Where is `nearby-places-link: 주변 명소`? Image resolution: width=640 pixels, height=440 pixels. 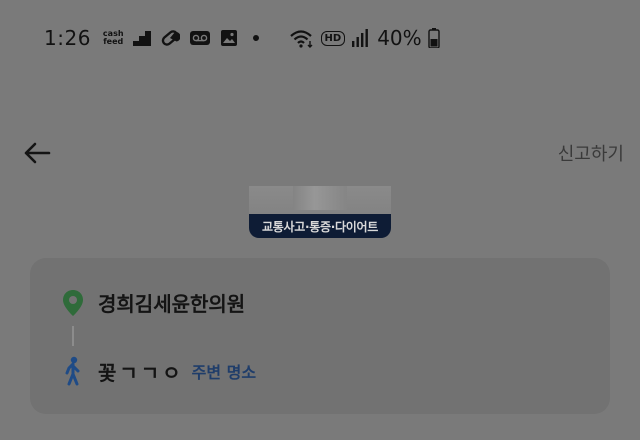
nearby-places-link: 주변 명소 is located at coordinates (224, 371).